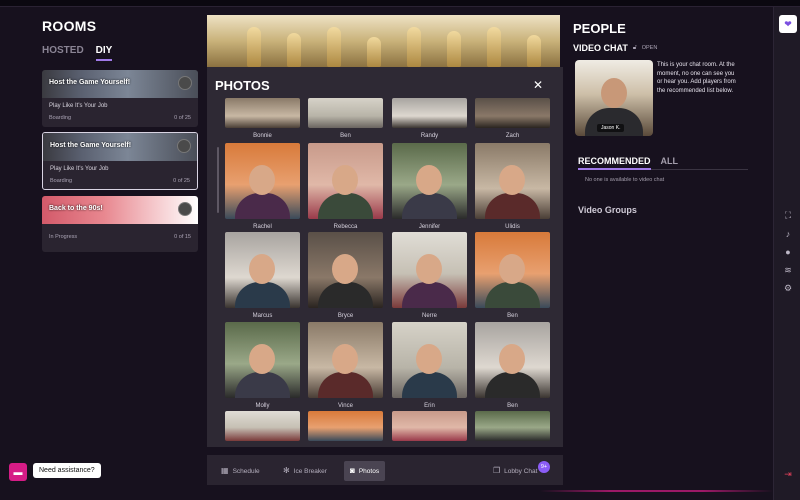 This screenshot has width=800, height=500. I want to click on photo-name-label: Marcus, so click(262, 316).